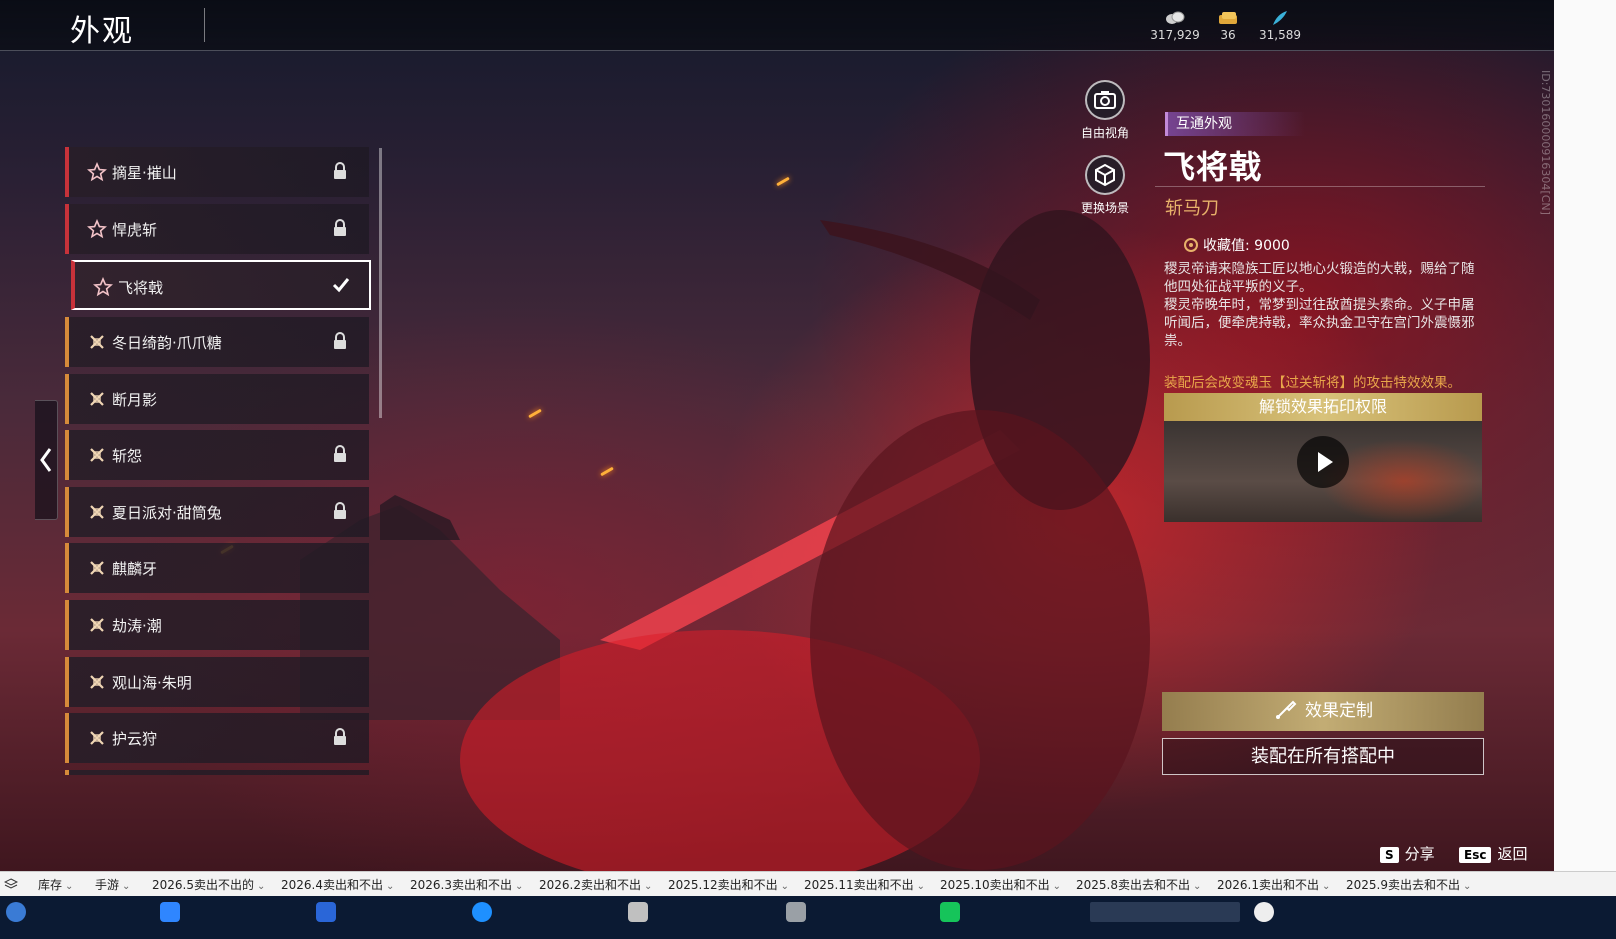 The image size is (1616, 939). Describe the element at coordinates (332, 885) in the screenshot. I see `bookmark-label: 2026.4卖出和不出` at that location.